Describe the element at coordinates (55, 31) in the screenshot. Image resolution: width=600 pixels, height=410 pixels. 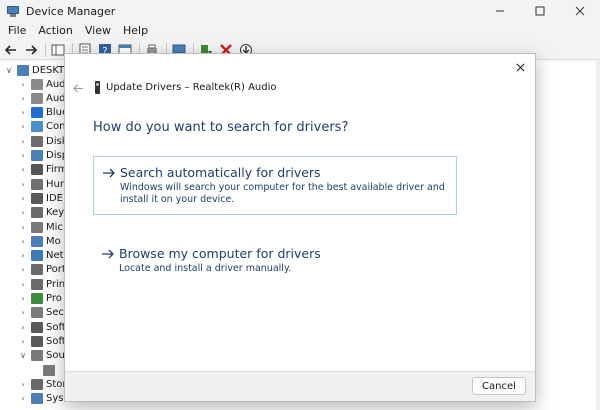
I see `menu-action: Action` at that location.